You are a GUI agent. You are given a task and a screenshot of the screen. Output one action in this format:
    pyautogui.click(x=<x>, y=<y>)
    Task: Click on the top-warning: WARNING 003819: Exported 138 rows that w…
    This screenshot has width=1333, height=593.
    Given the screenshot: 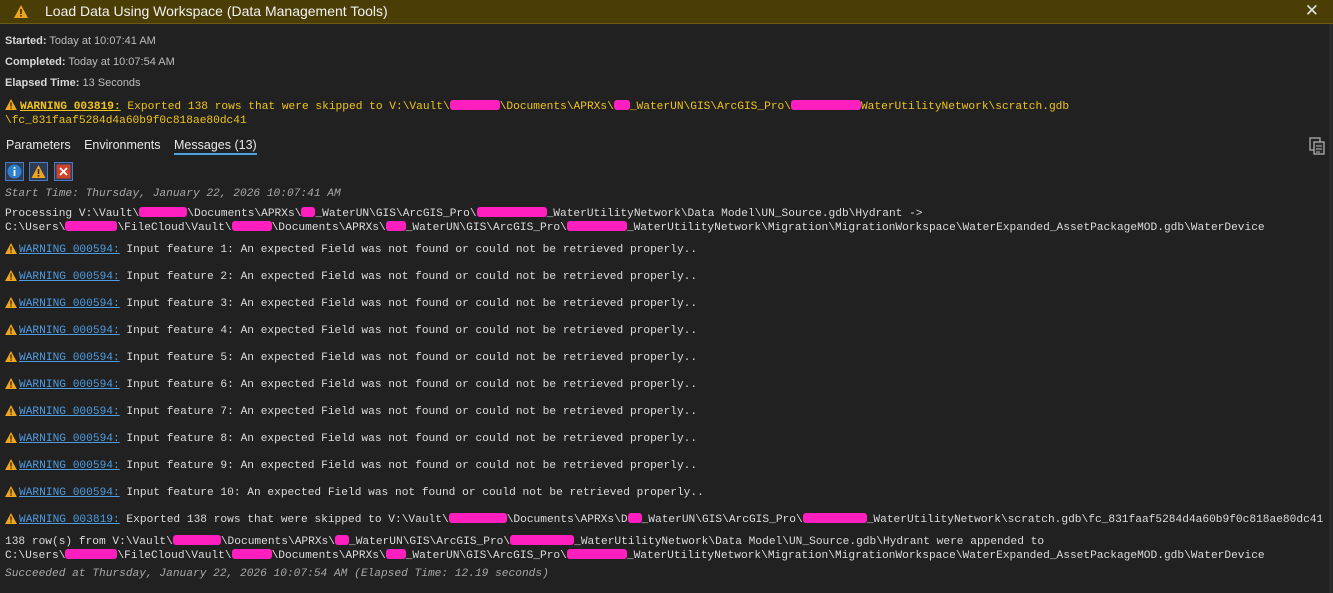 What is the action you would take?
    pyautogui.click(x=537, y=113)
    